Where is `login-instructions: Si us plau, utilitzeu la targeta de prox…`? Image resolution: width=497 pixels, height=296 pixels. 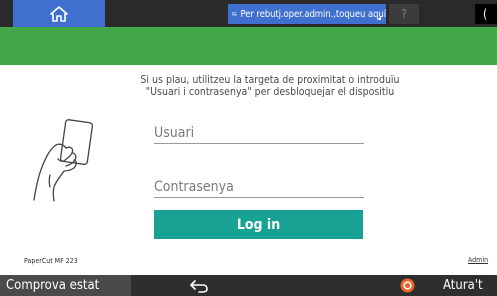
login-instructions: Si us plau, utilitzeu la targeta de prox… is located at coordinates (270, 86).